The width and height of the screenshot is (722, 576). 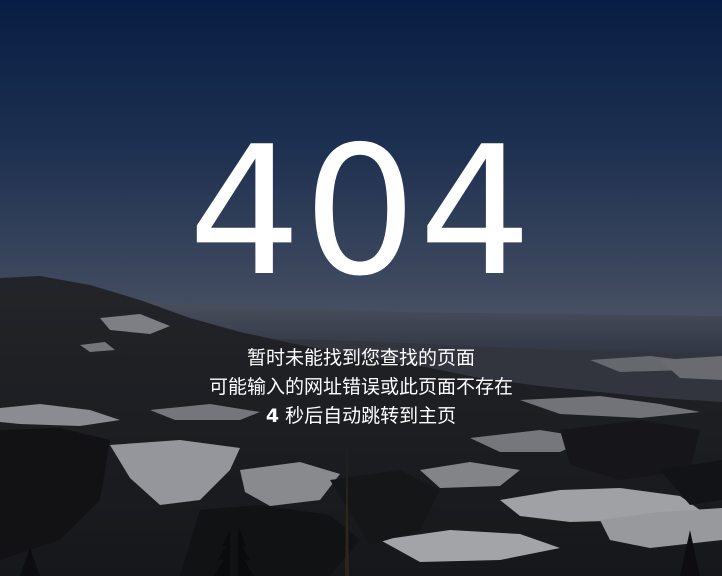 I want to click on url-error-message: 可能输入的网址错误或此页面不存在, so click(x=360, y=387).